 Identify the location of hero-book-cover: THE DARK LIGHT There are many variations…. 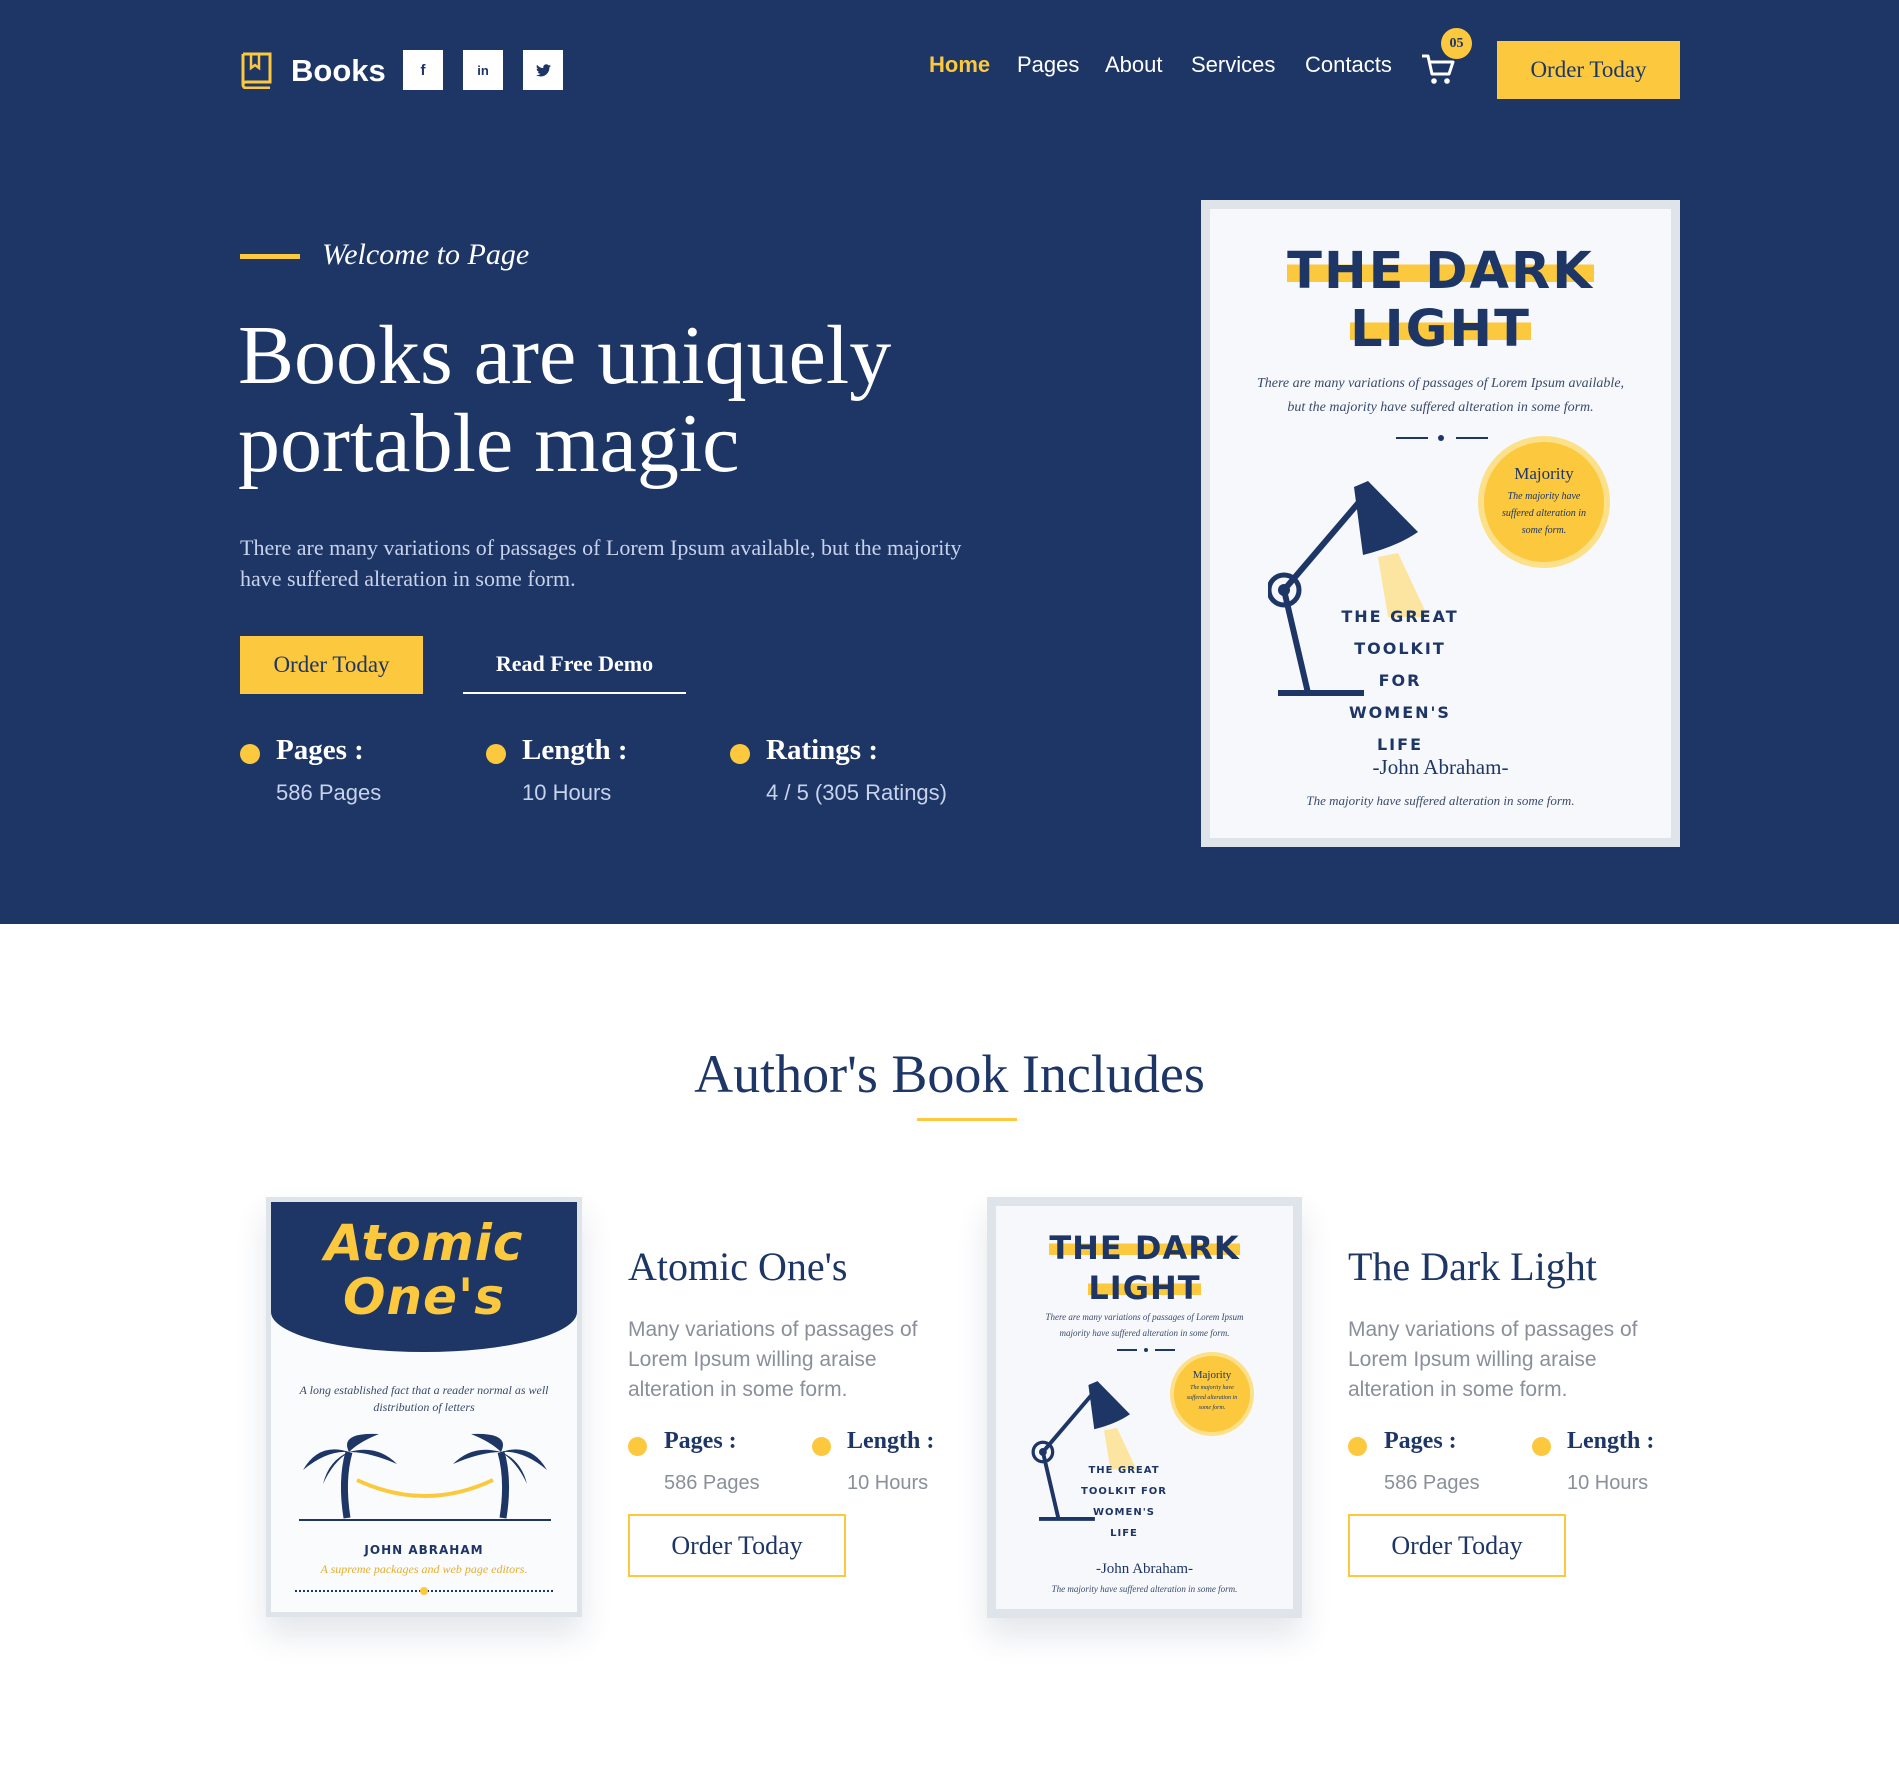
(1440, 523).